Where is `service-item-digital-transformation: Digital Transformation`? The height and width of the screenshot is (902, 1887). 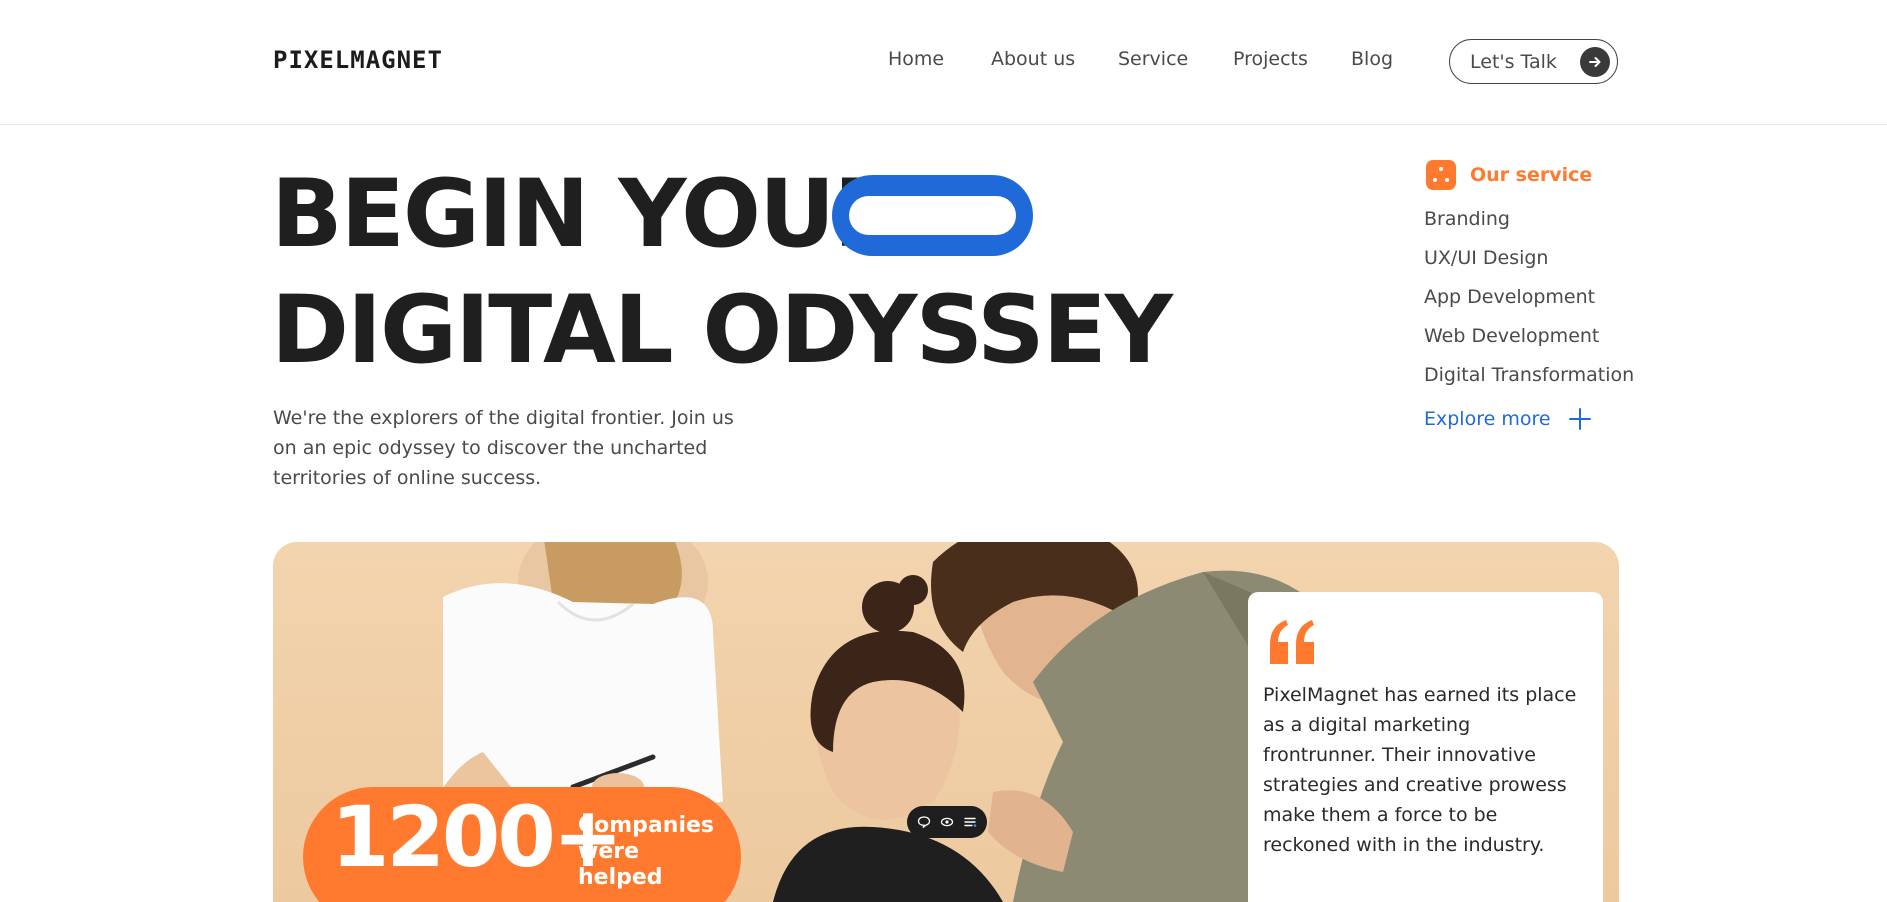
service-item-digital-transformation: Digital Transformation is located at coordinates (1529, 375).